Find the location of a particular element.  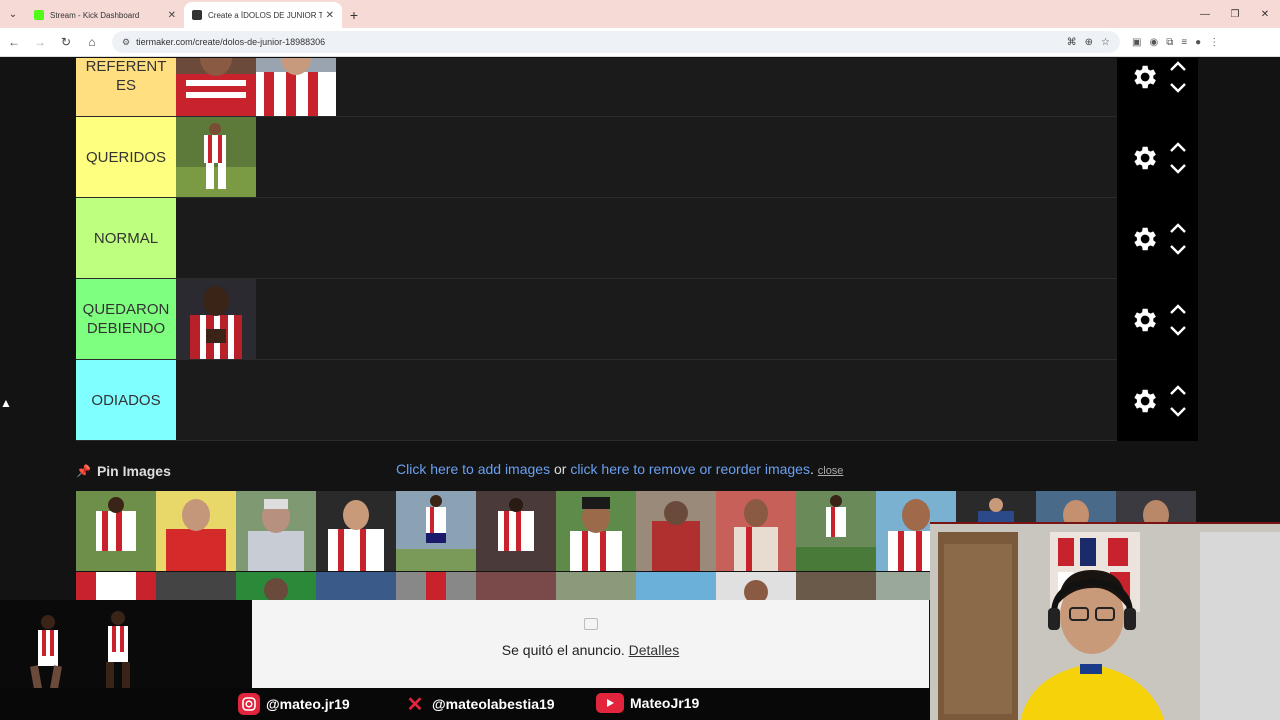

x-logo-icon: ✕ is located at coordinates (415, 704).